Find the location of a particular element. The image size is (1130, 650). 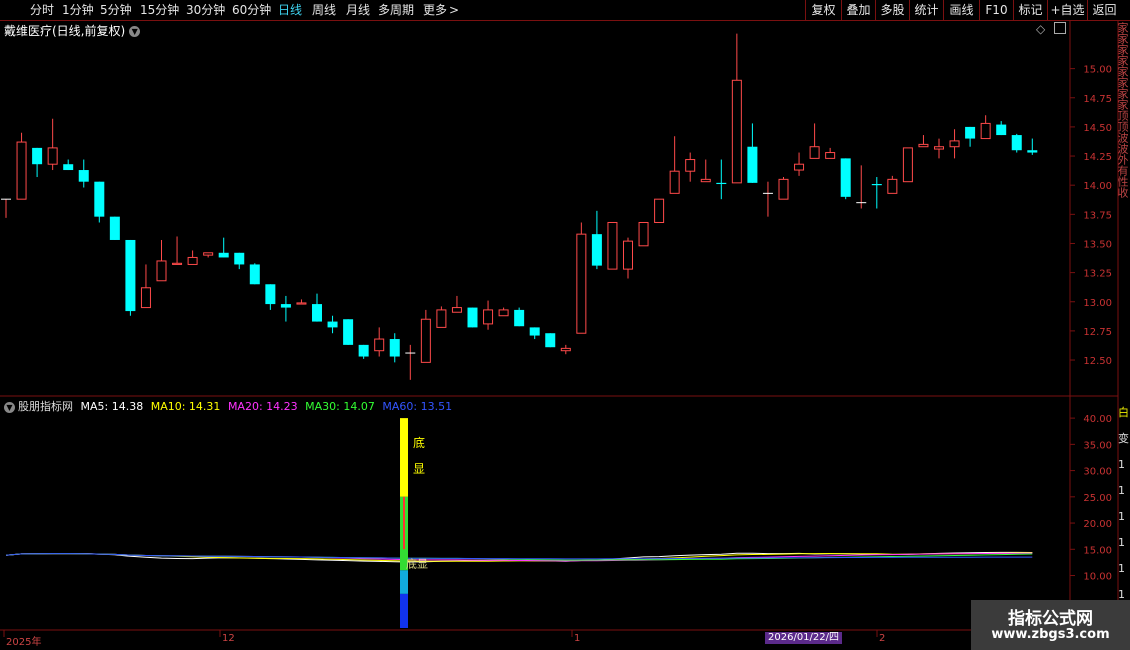

ma30-label: MA30: 14.07 is located at coordinates (340, 406).